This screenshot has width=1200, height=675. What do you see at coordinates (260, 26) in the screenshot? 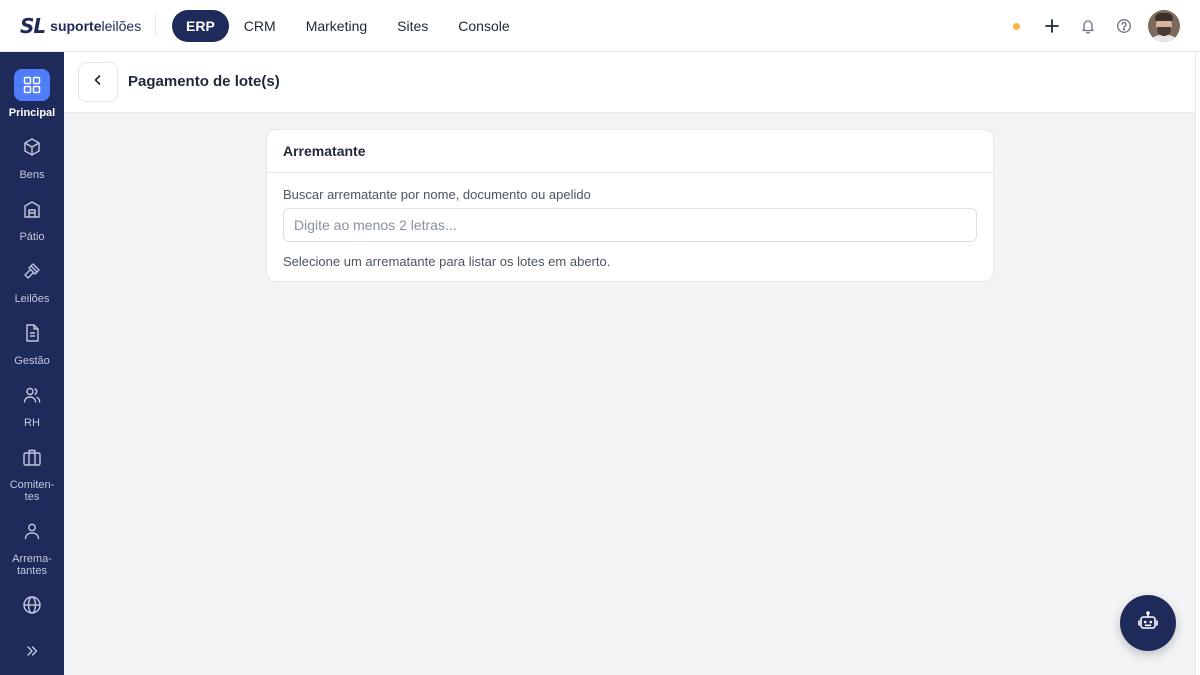
I see `nav-tab-crm: CRM` at bounding box center [260, 26].